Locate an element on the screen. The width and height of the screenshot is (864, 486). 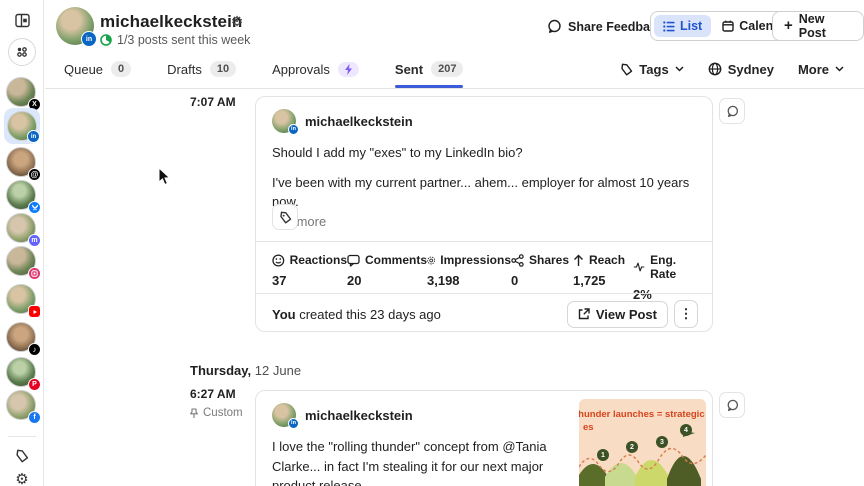
channel-avatar-instagram is located at coordinates (23, 263).